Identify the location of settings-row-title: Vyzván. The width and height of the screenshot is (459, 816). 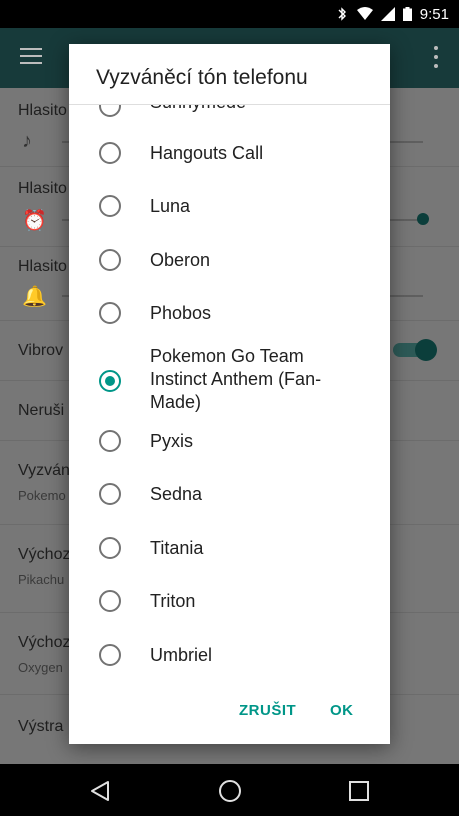
(44, 470).